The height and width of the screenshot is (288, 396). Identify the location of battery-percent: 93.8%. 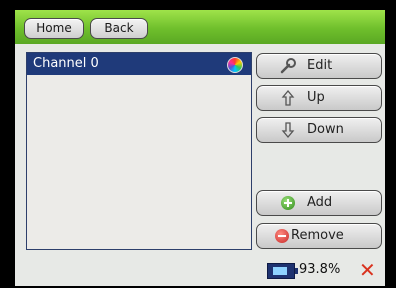
(320, 269).